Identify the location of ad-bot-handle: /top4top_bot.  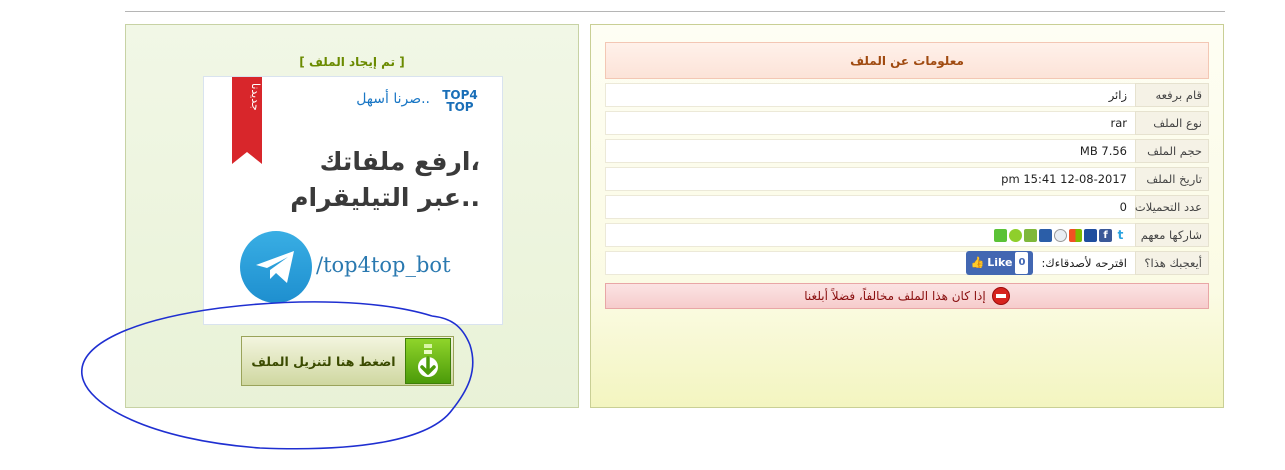
(383, 265).